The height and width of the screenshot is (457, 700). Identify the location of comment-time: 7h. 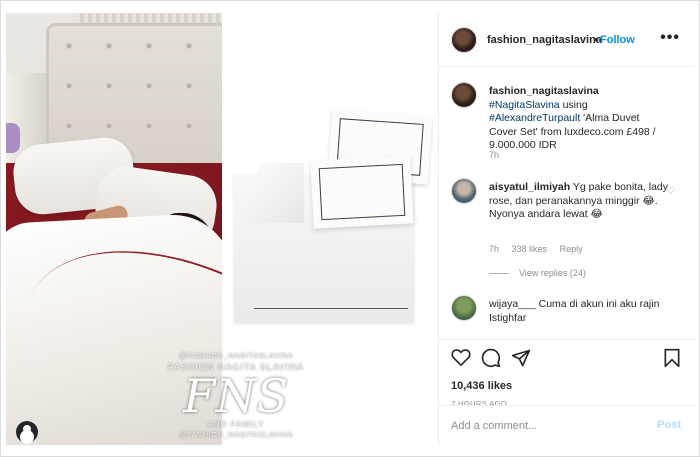
(494, 249).